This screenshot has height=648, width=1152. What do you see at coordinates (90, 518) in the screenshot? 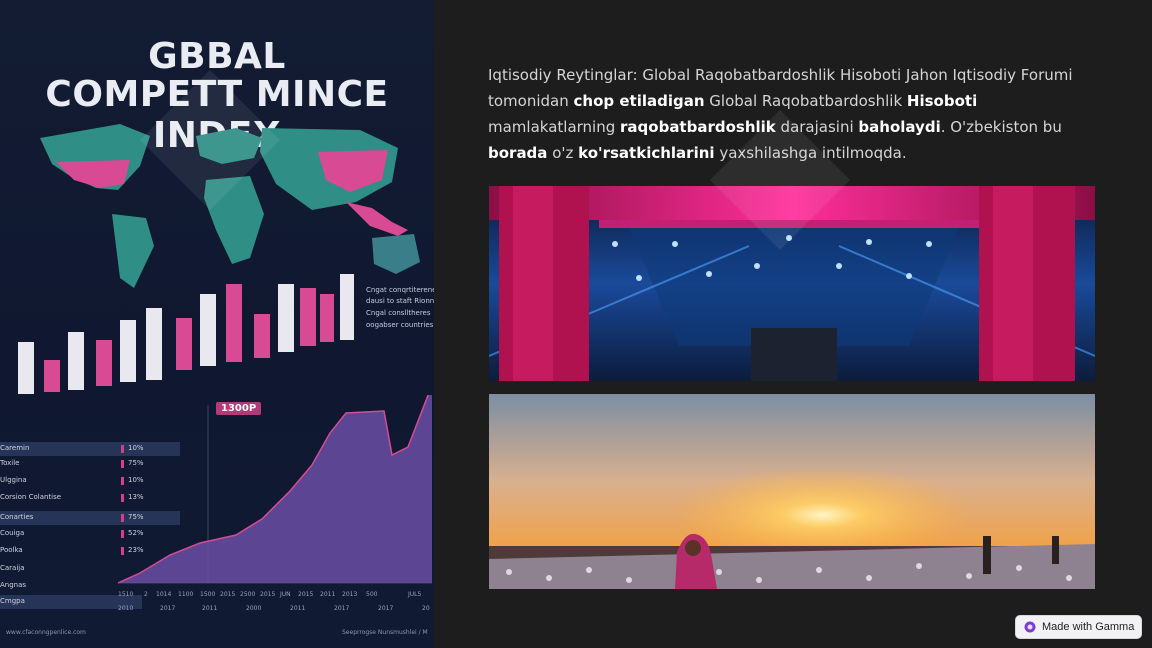
I see `table-row: Conarties 75%` at bounding box center [90, 518].